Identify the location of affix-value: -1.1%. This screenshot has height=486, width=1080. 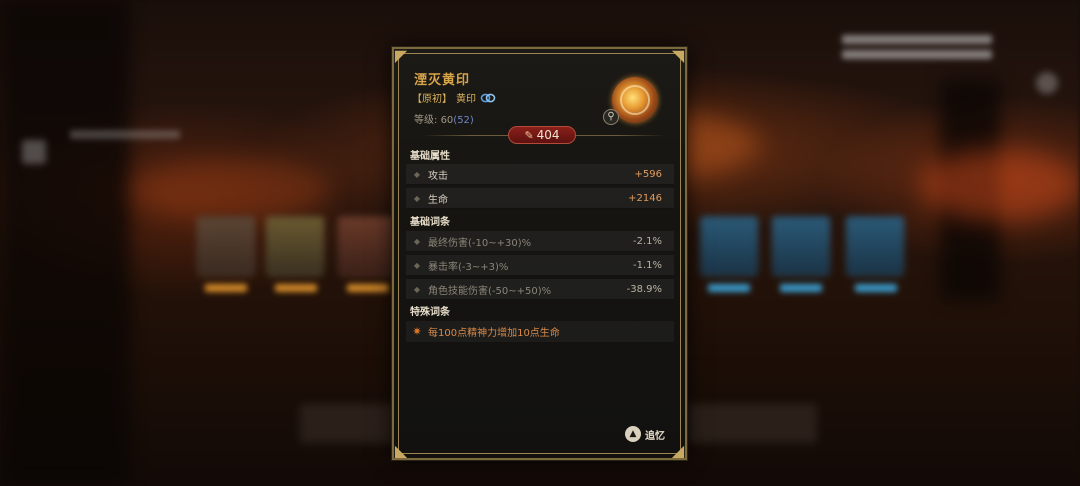
(647, 265).